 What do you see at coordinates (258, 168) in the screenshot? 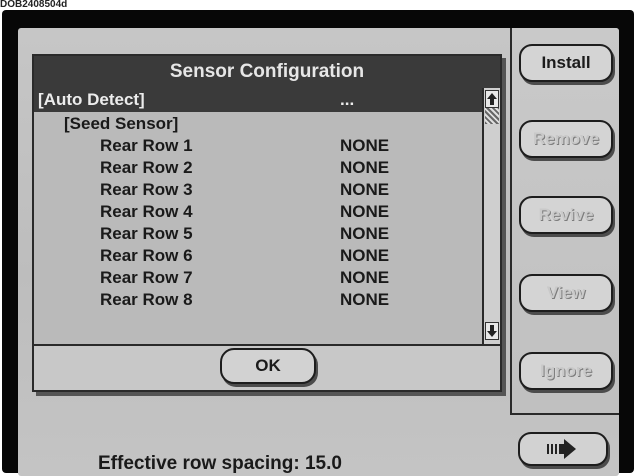
I see `list-item: Rear Row 2 NONE` at bounding box center [258, 168].